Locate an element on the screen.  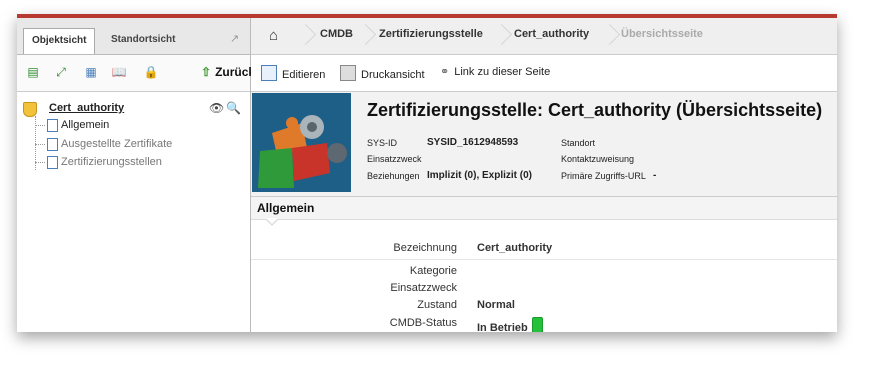
beziehungen-value: Implizit (0), Explizit (0) is located at coordinates (480, 175).